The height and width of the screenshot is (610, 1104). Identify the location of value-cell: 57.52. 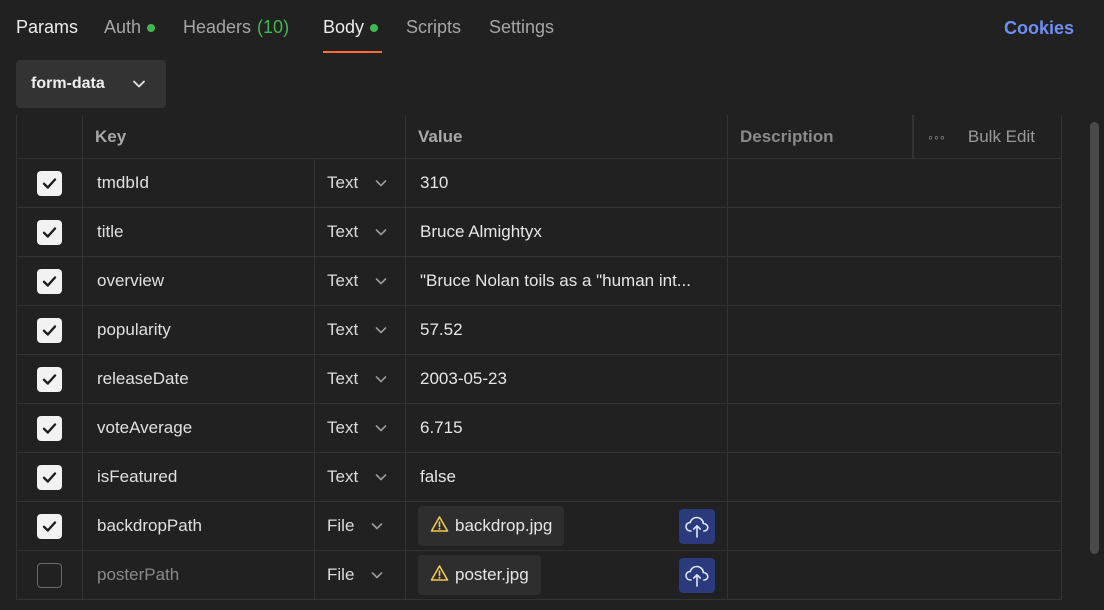
(567, 330).